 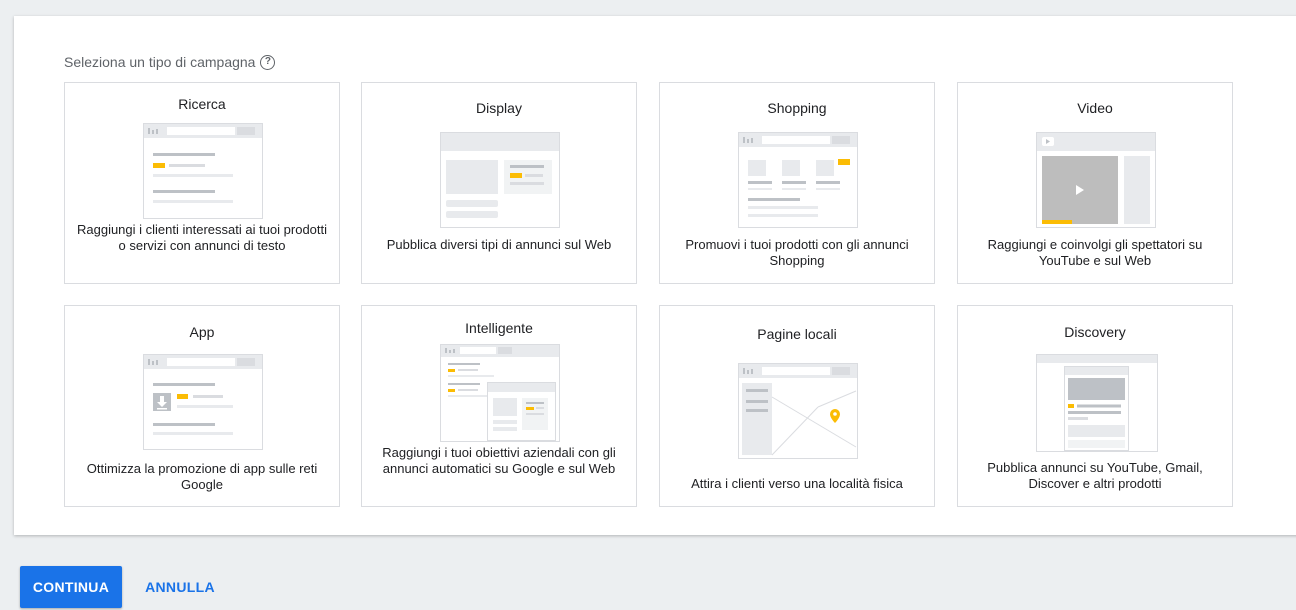 I want to click on discovery-feed-preview-icon, so click(x=1097, y=403).